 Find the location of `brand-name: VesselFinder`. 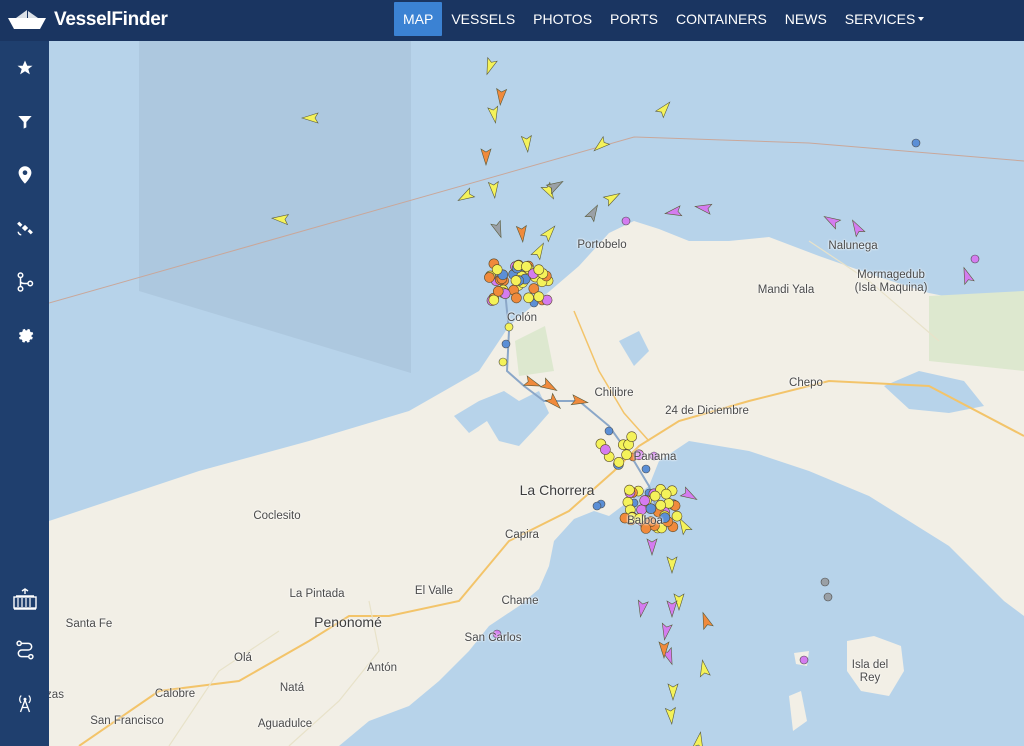

brand-name: VesselFinder is located at coordinates (111, 19).